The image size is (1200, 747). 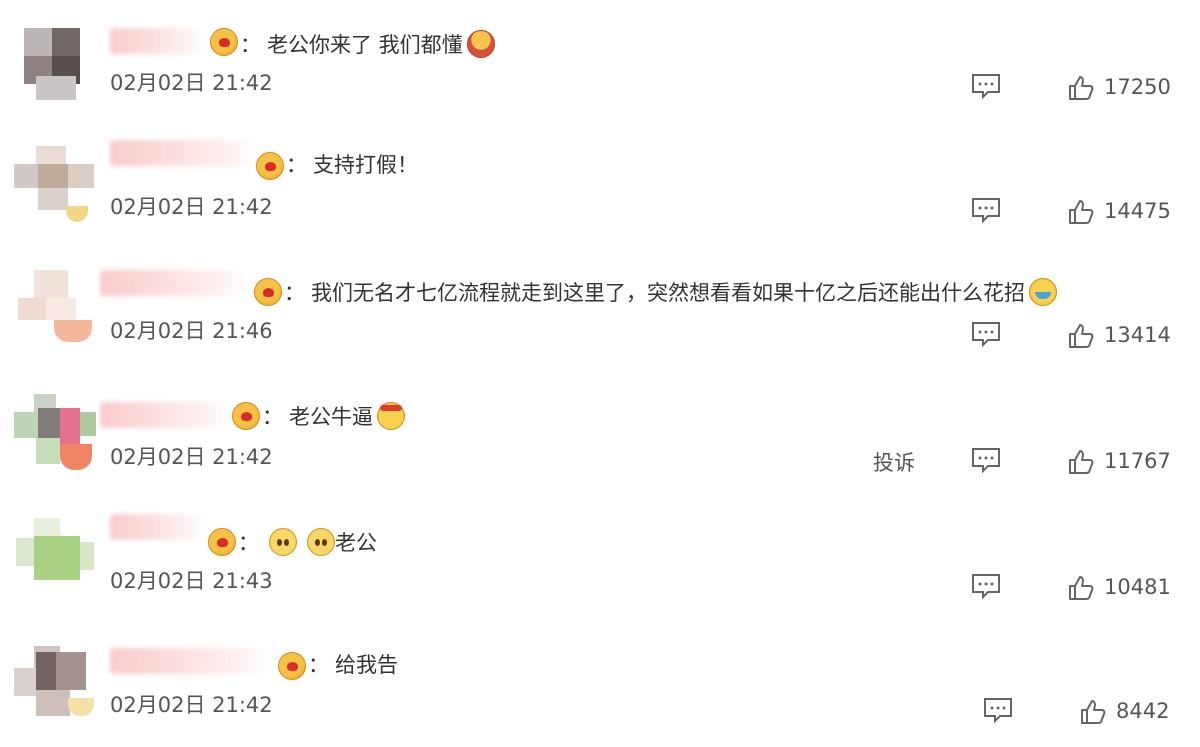 I want to click on report-button: 投诉, so click(x=894, y=463).